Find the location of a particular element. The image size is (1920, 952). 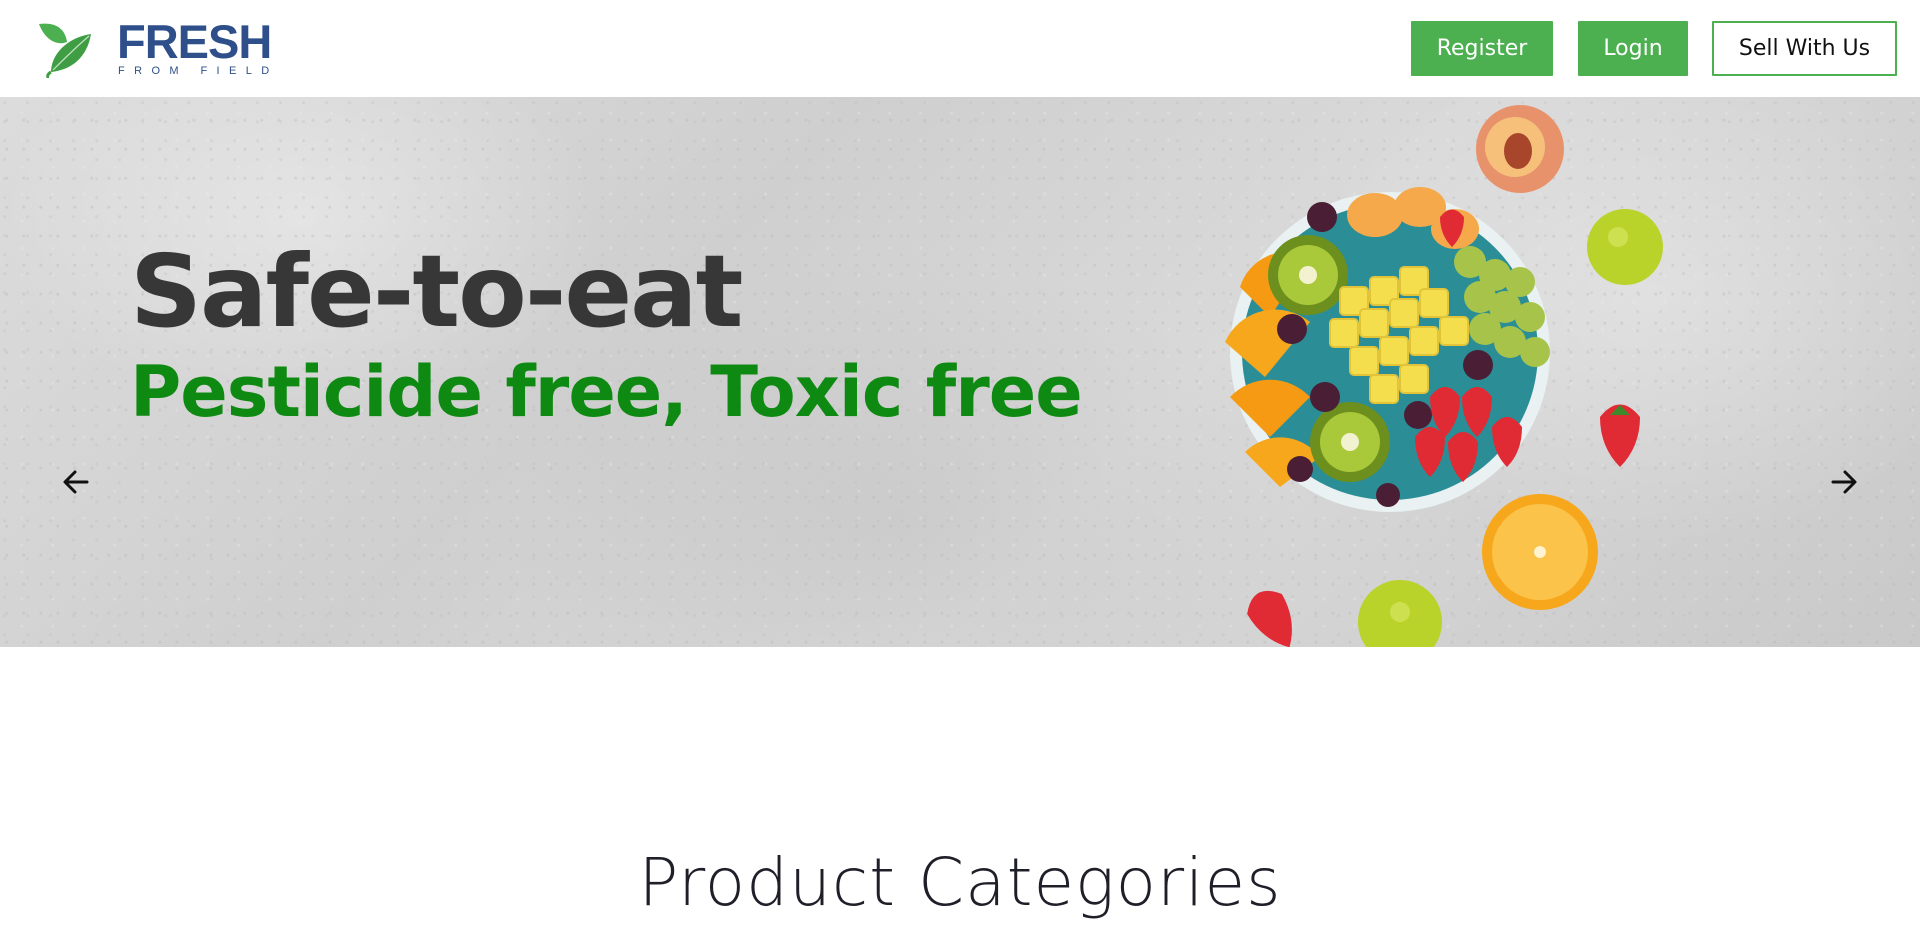

carousel-next-button is located at coordinates (1844, 482).